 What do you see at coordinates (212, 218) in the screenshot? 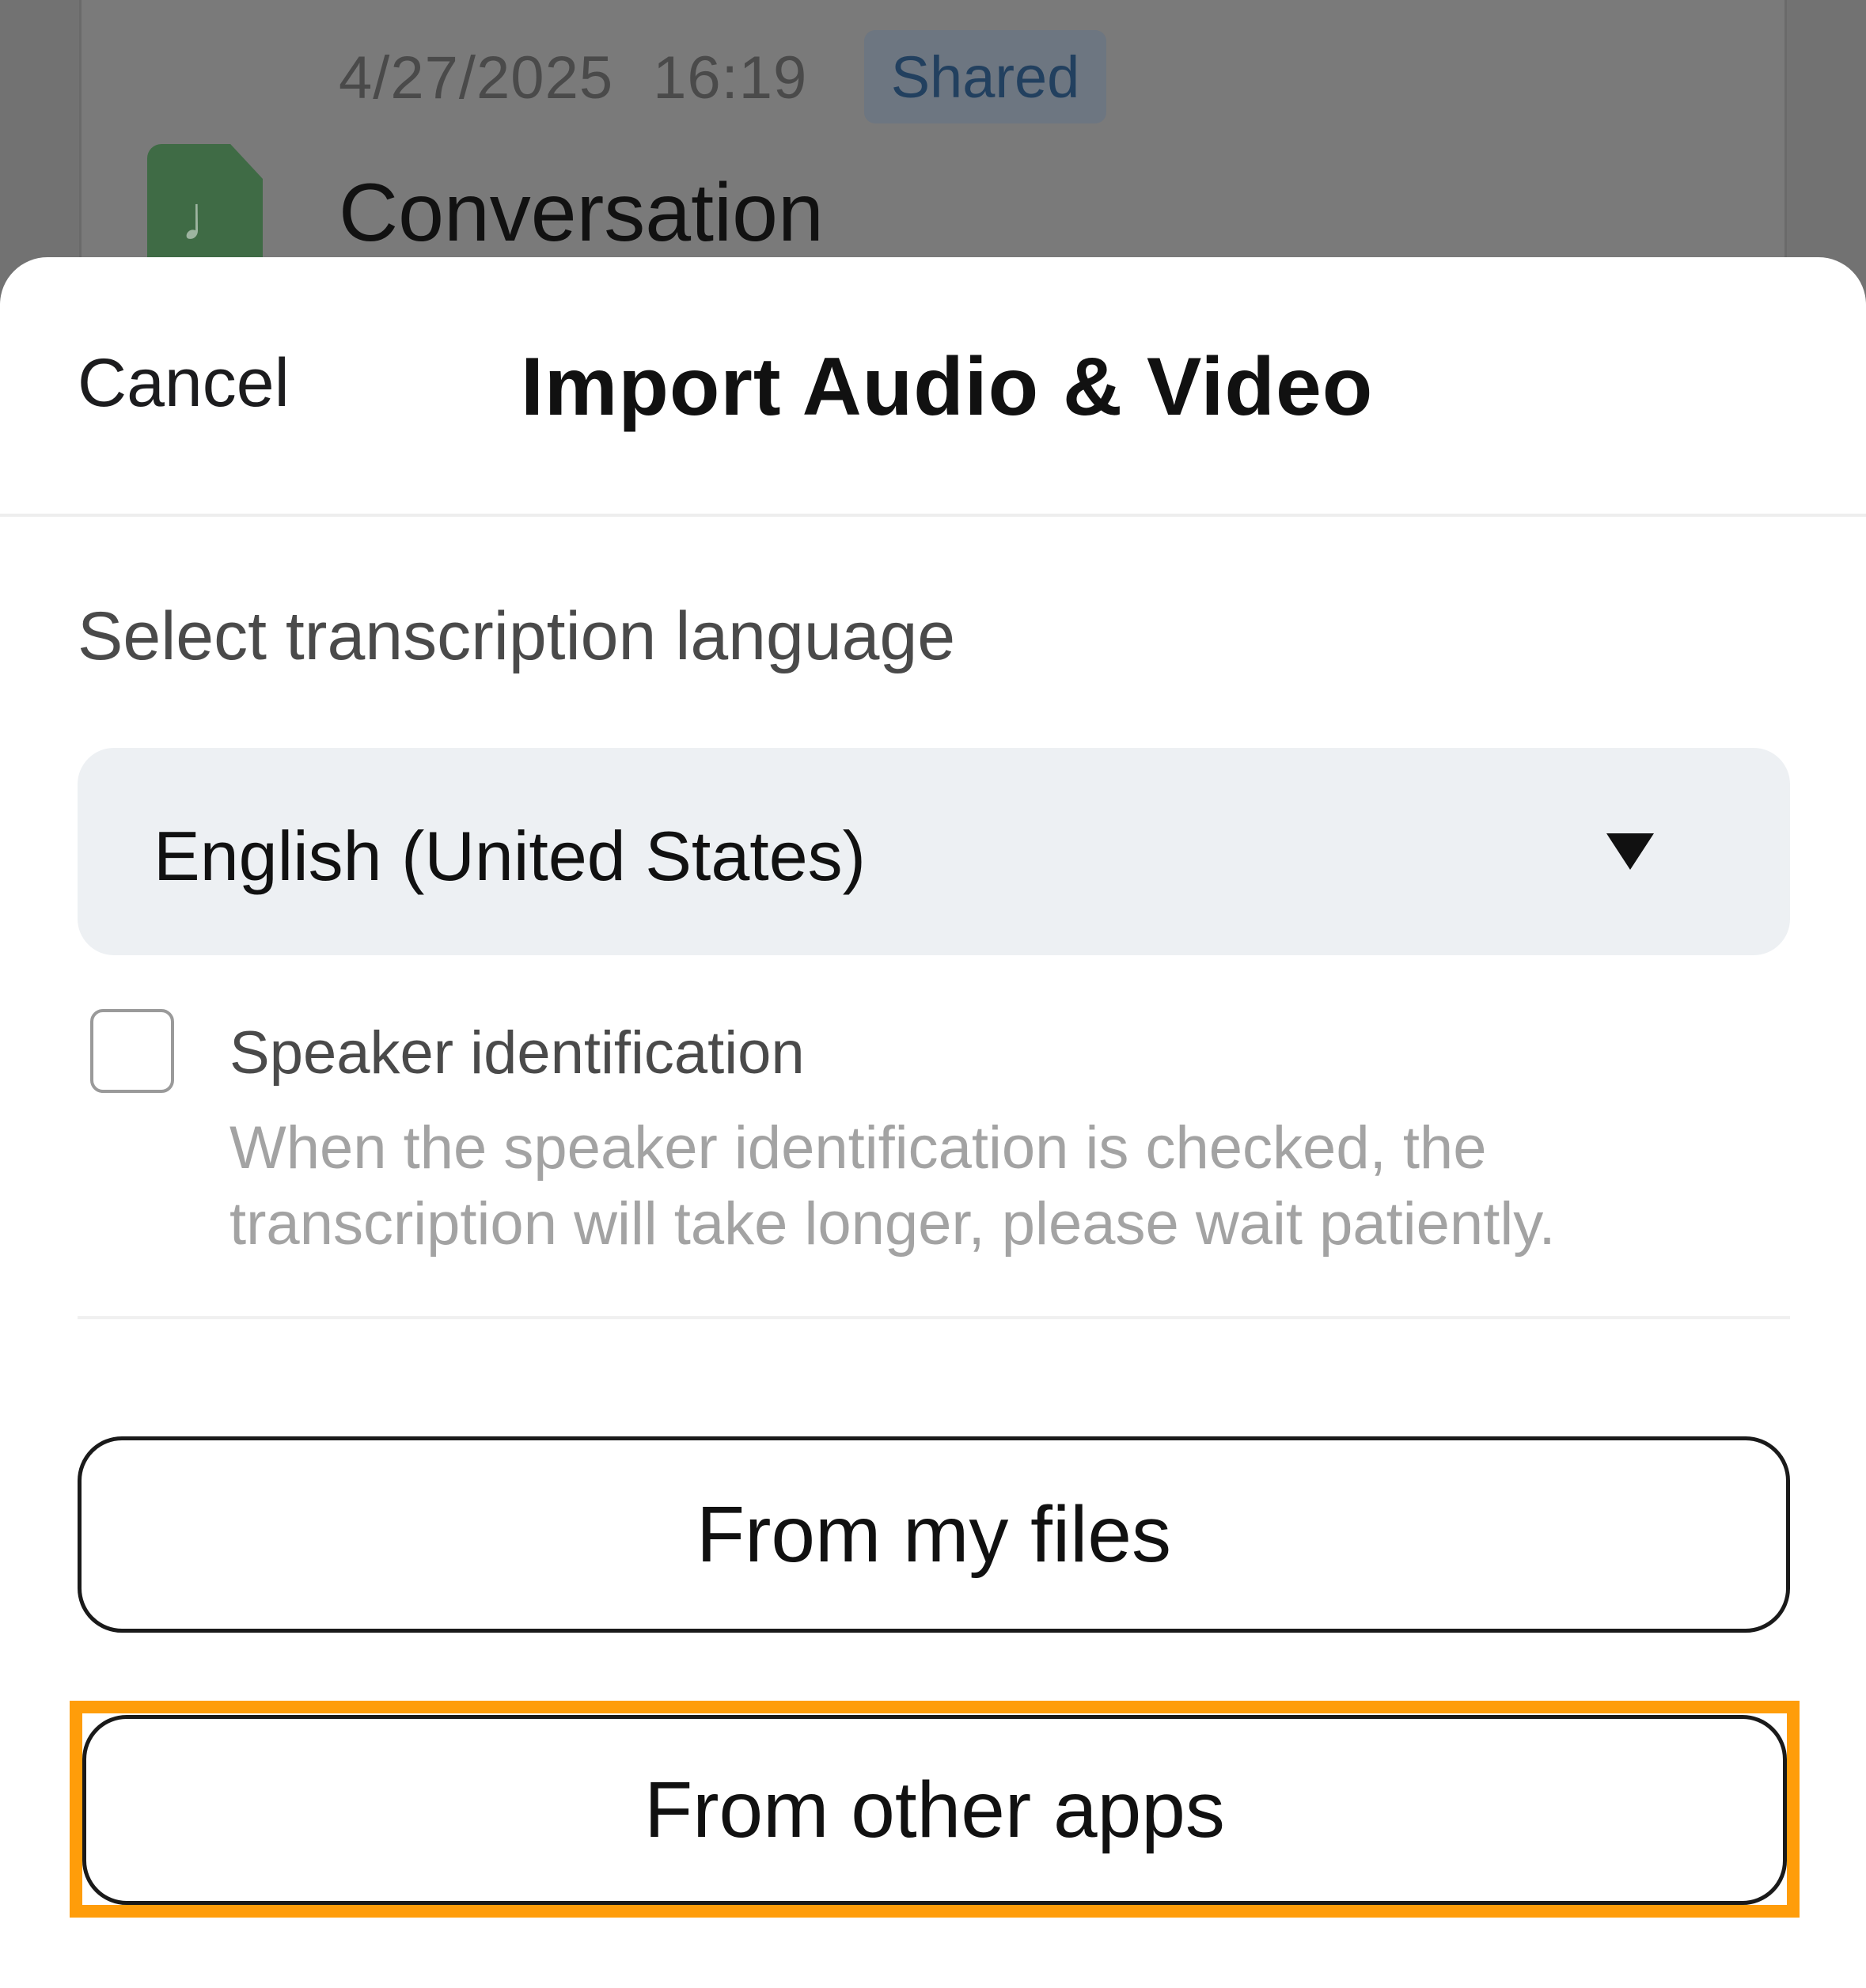
I see `music-note-icon: ♩` at bounding box center [212, 218].